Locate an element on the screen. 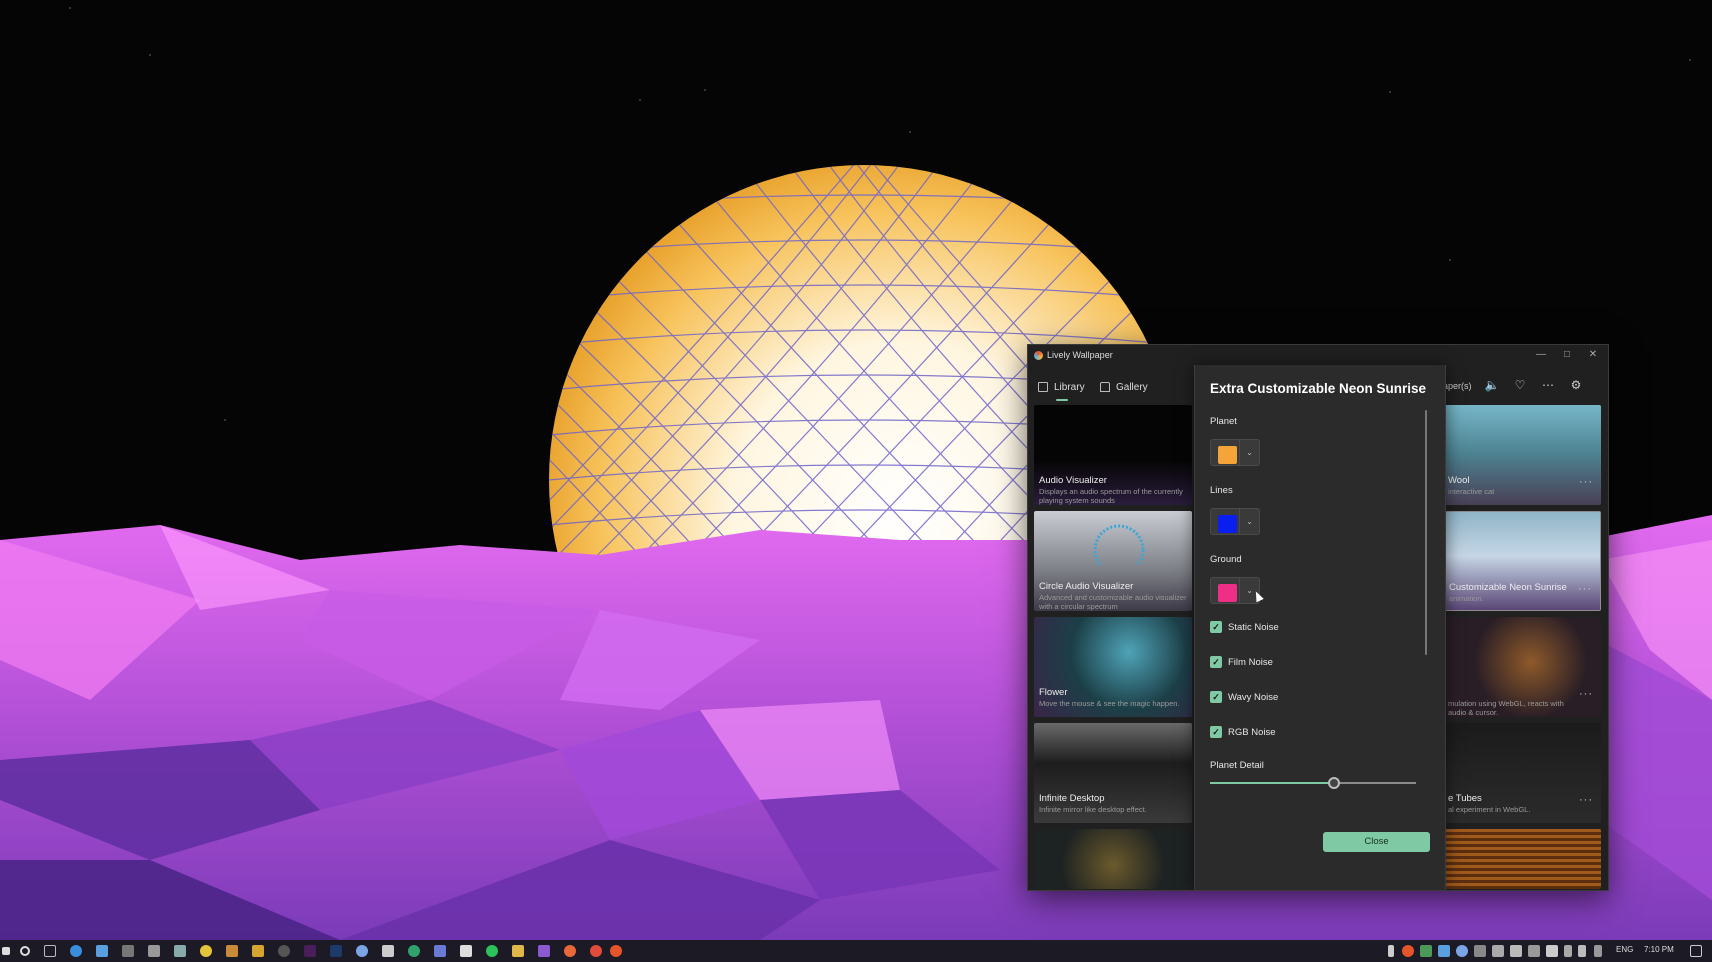 The image size is (1712, 962). lines-color-dropdown: ⌄ is located at coordinates (1250, 521).